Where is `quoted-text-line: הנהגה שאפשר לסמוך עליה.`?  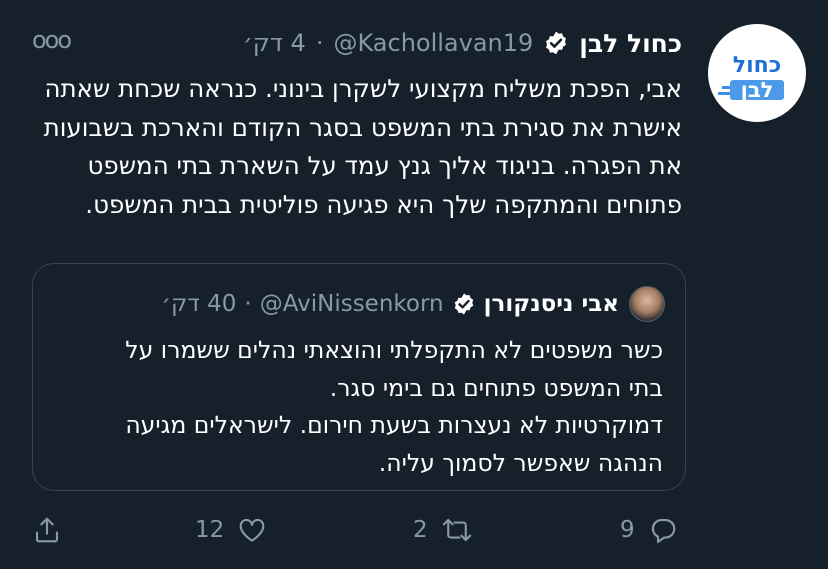
quoted-text-line: הנהגה שאפשר לסמוך עליה. is located at coordinates (520, 462).